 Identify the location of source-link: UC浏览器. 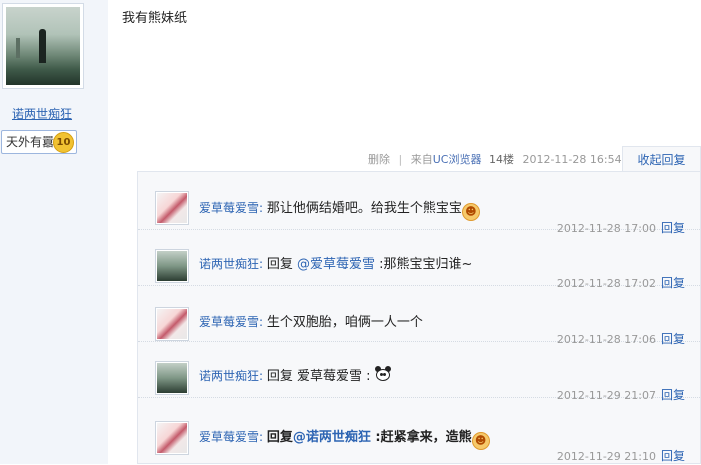
(457, 159).